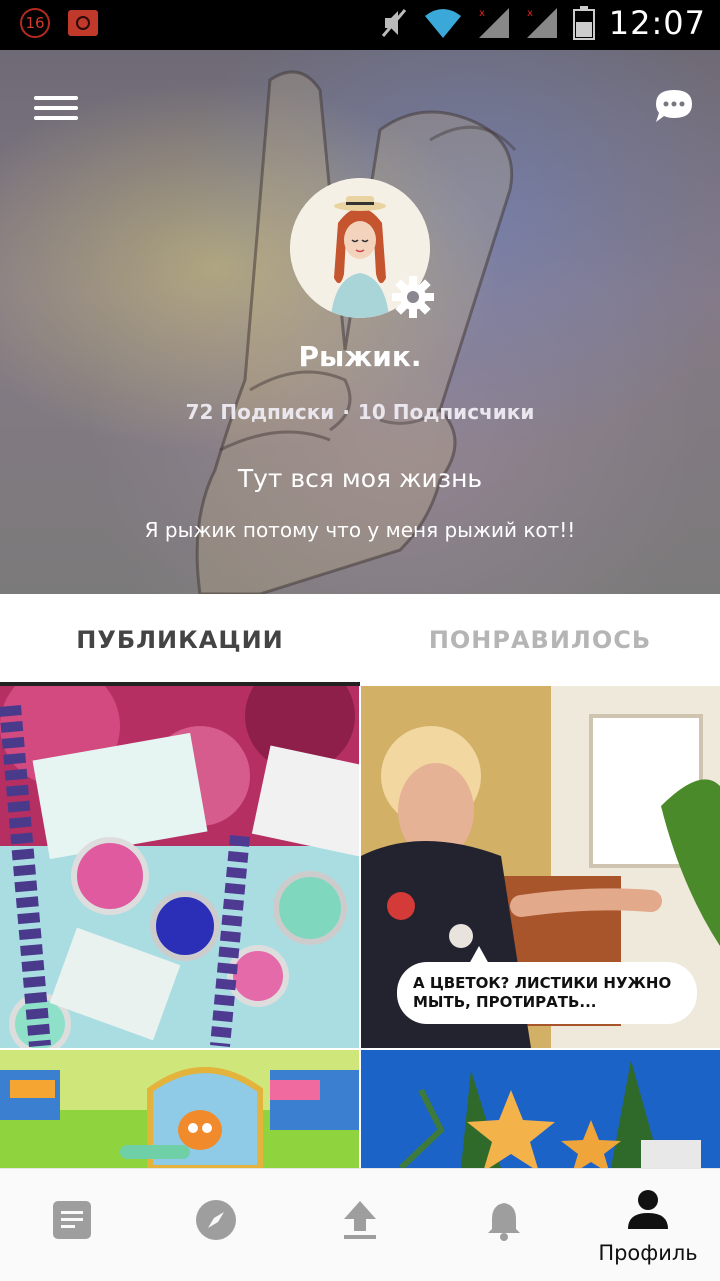  Describe the element at coordinates (504, 1222) in the screenshot. I see `bell-icon` at that location.